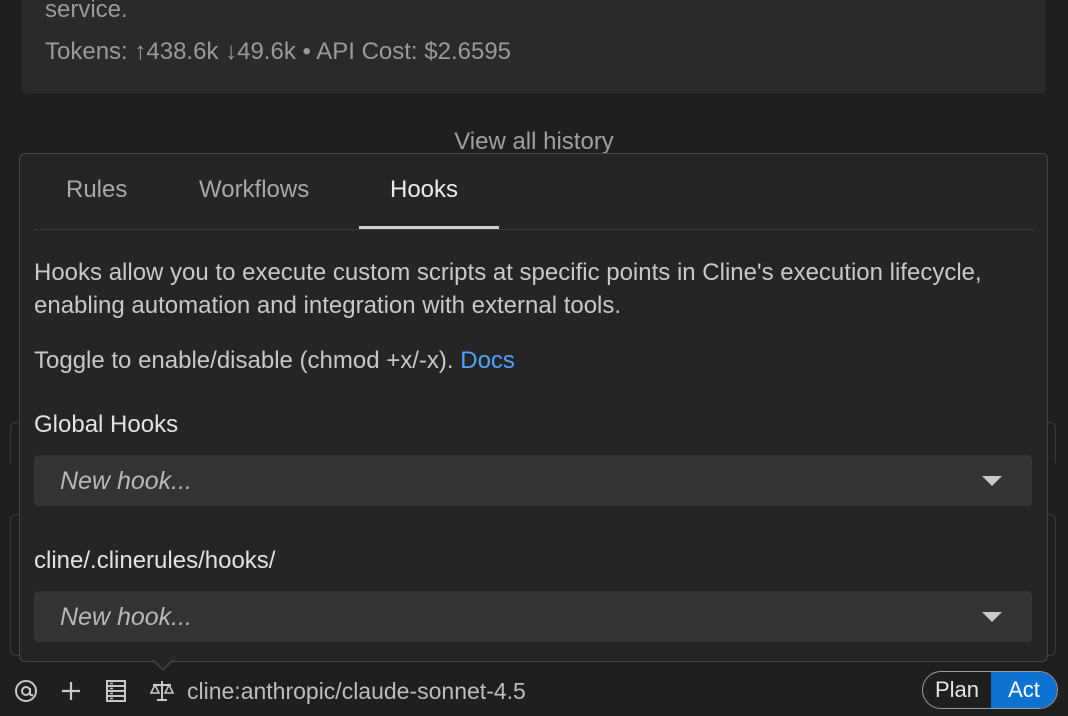  What do you see at coordinates (957, 690) in the screenshot?
I see `plan-mode-button: Plan` at bounding box center [957, 690].